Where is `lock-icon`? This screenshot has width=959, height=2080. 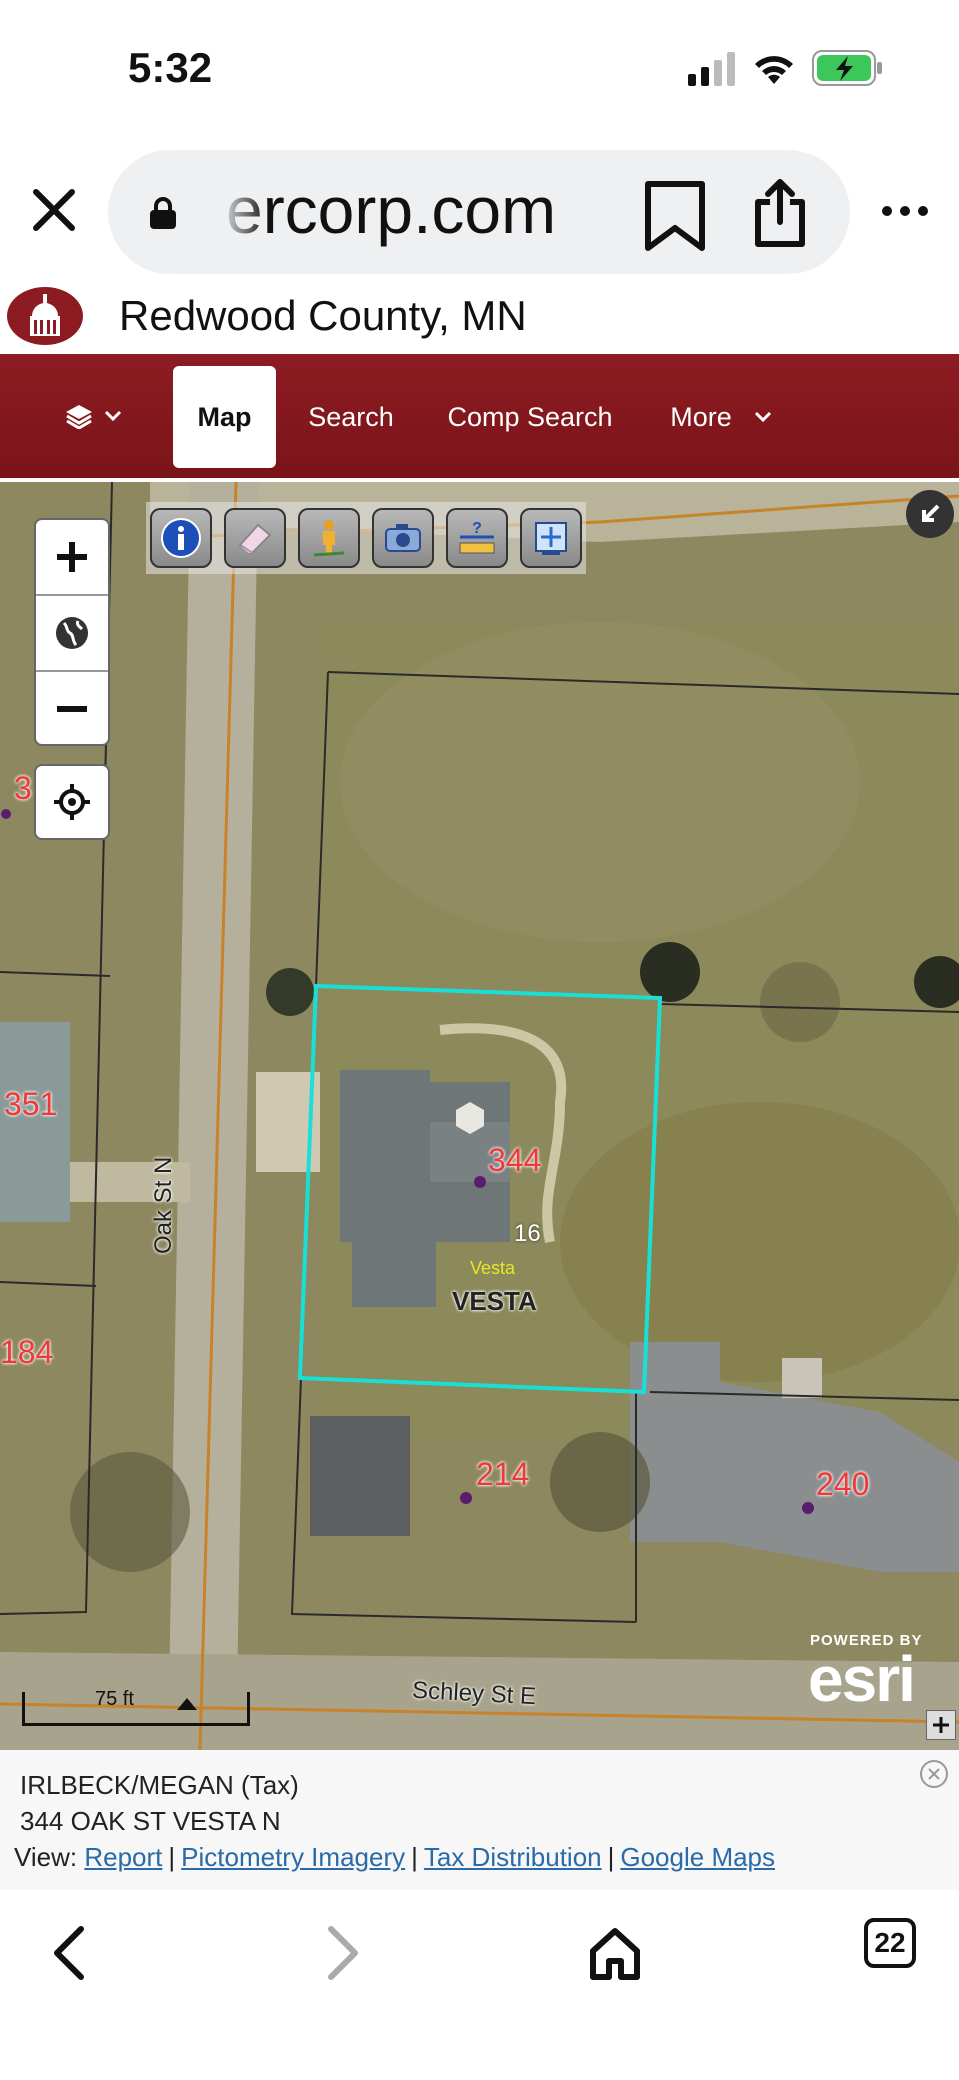
lock-icon is located at coordinates (163, 213).